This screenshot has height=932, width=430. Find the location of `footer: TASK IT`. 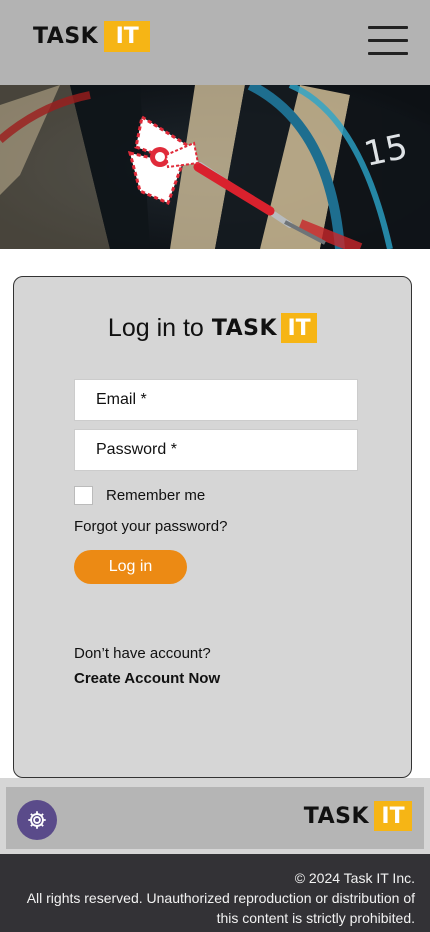

footer: TASK IT is located at coordinates (215, 816).